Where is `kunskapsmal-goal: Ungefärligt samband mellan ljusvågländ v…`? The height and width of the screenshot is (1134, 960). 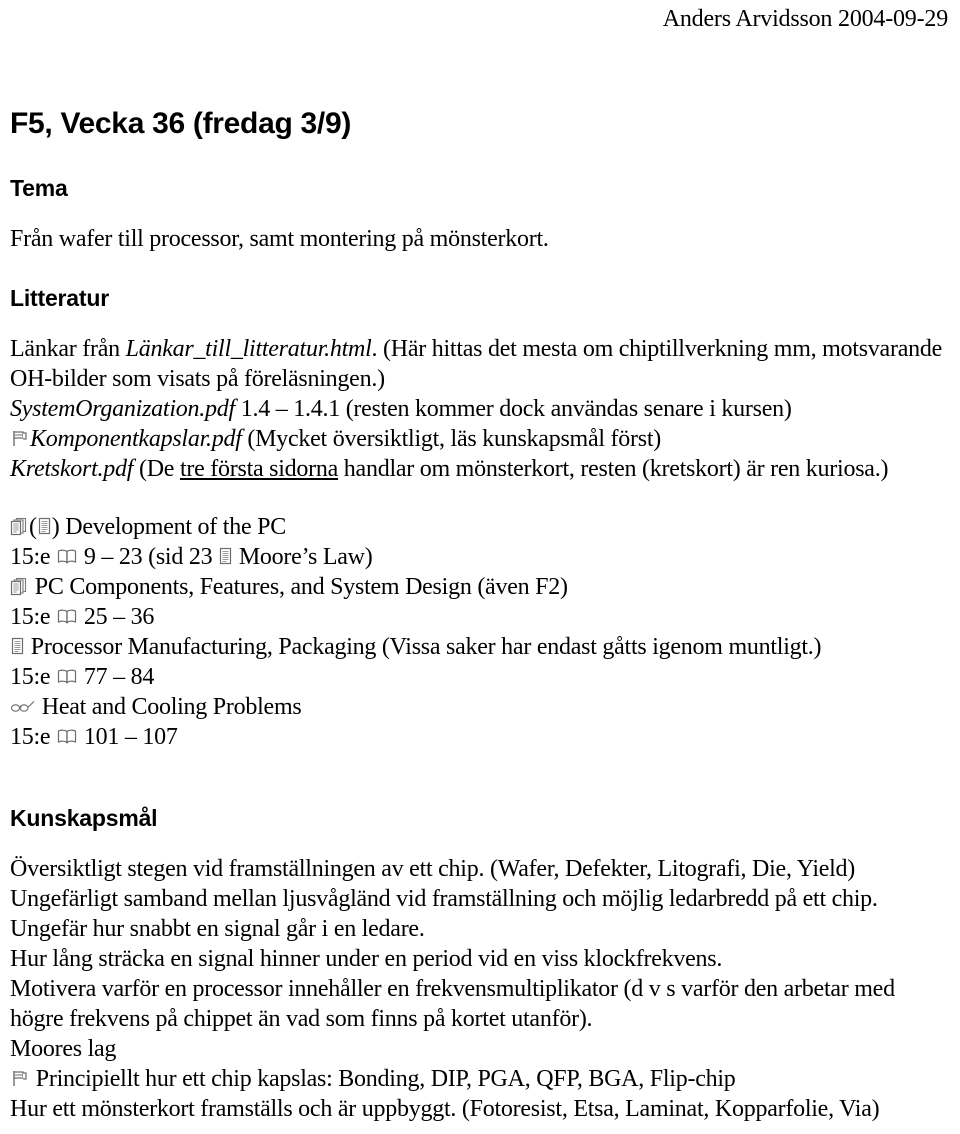
kunskapsmal-goal: Ungefärligt samband mellan ljusvågländ v… is located at coordinates (444, 899).